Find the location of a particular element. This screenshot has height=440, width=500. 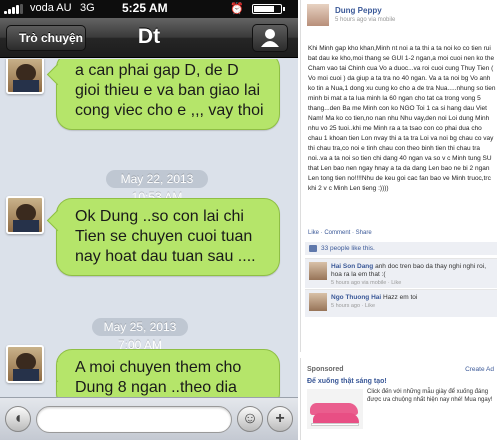

message-input is located at coordinates (134, 419).